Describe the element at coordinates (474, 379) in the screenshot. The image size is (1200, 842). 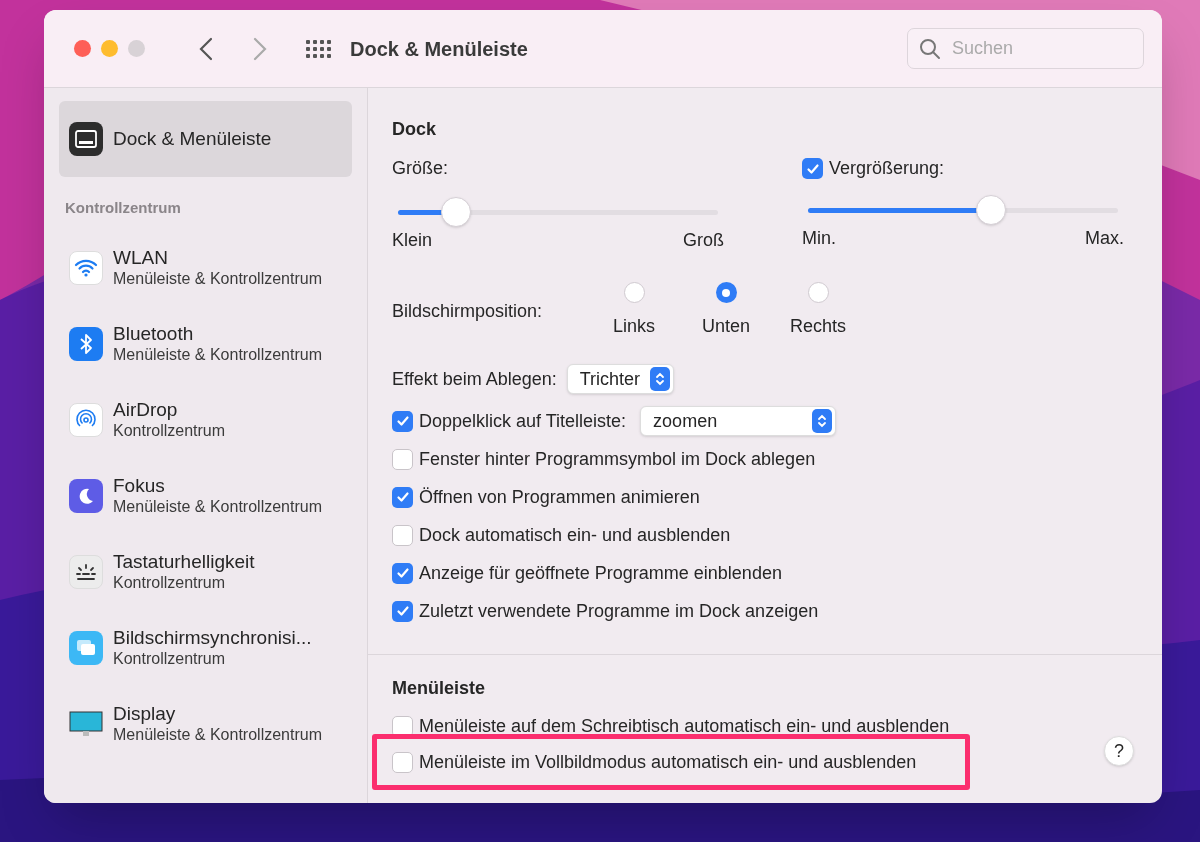
I see `select-label: Effekt beim Ablegen:` at that location.